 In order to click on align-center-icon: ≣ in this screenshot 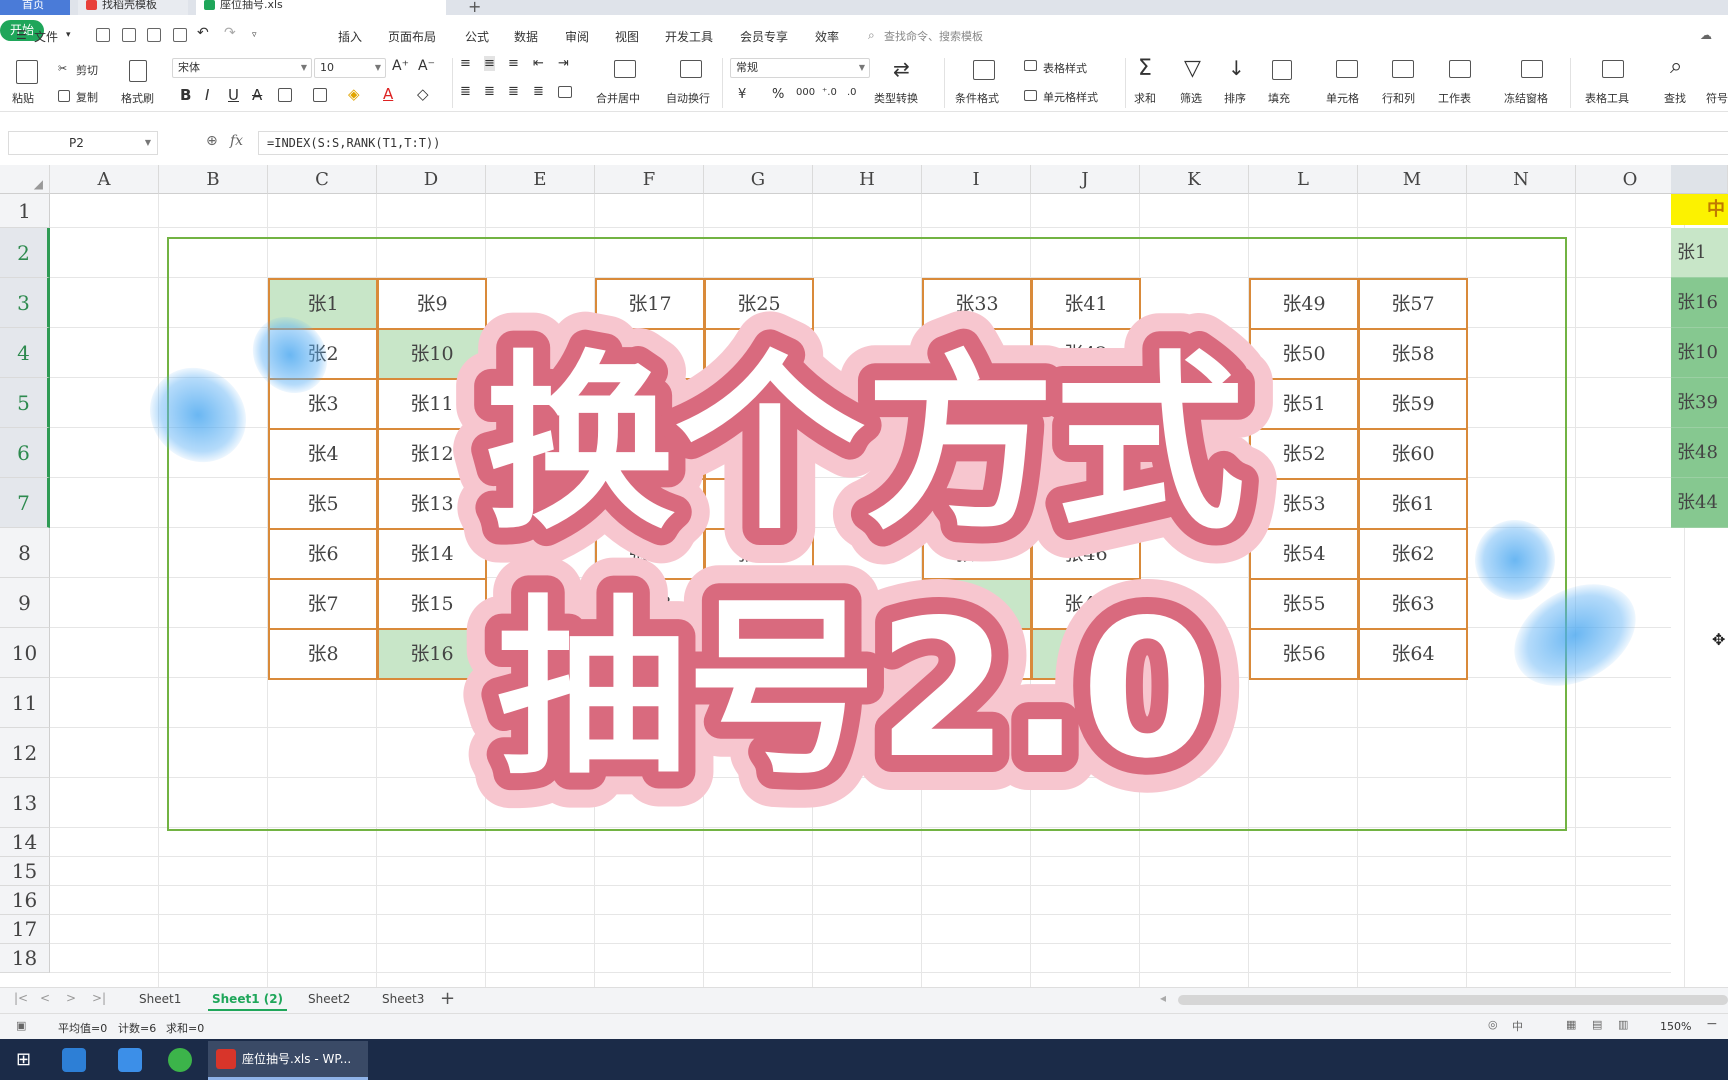, I will do `click(489, 91)`.